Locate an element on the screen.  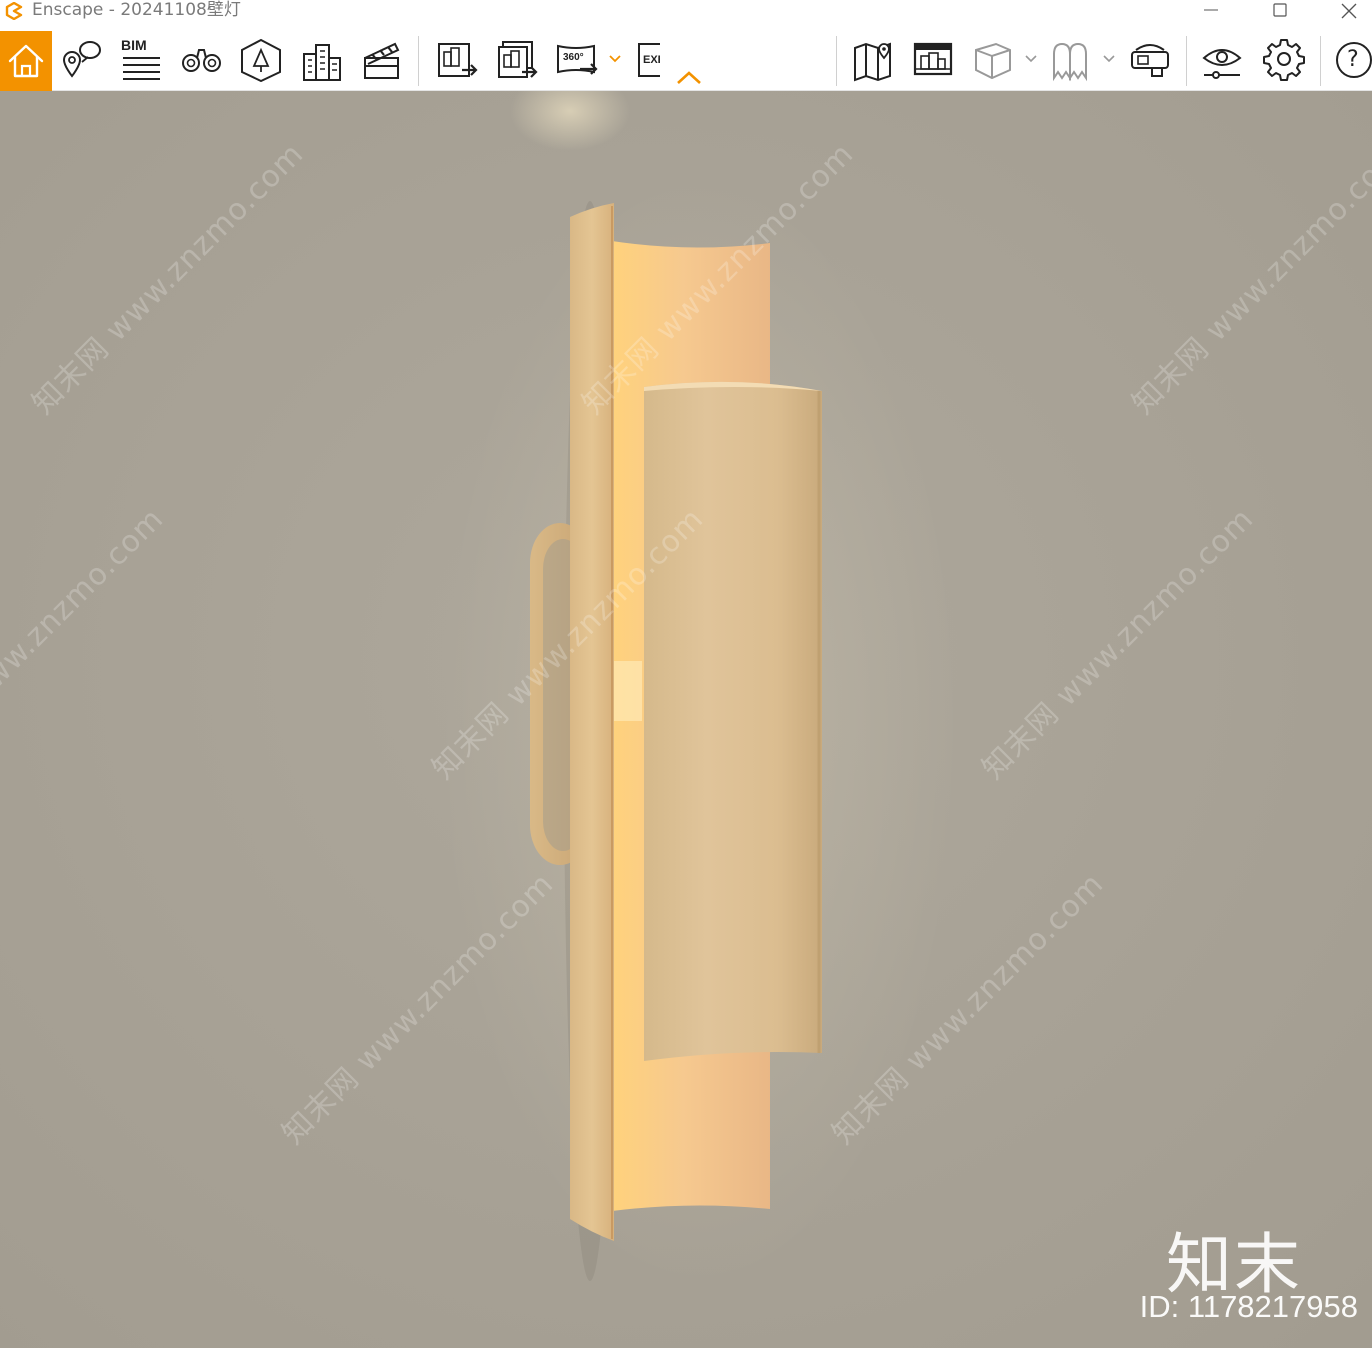
enscape-logo-icon is located at coordinates (14, 11).